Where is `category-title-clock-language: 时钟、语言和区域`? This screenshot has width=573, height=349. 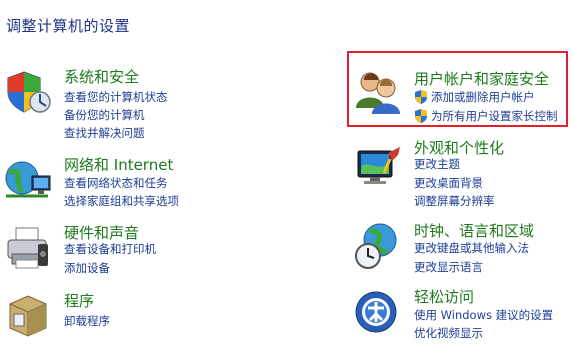
category-title-clock-language: 时钟、语言和区域 is located at coordinates (474, 230).